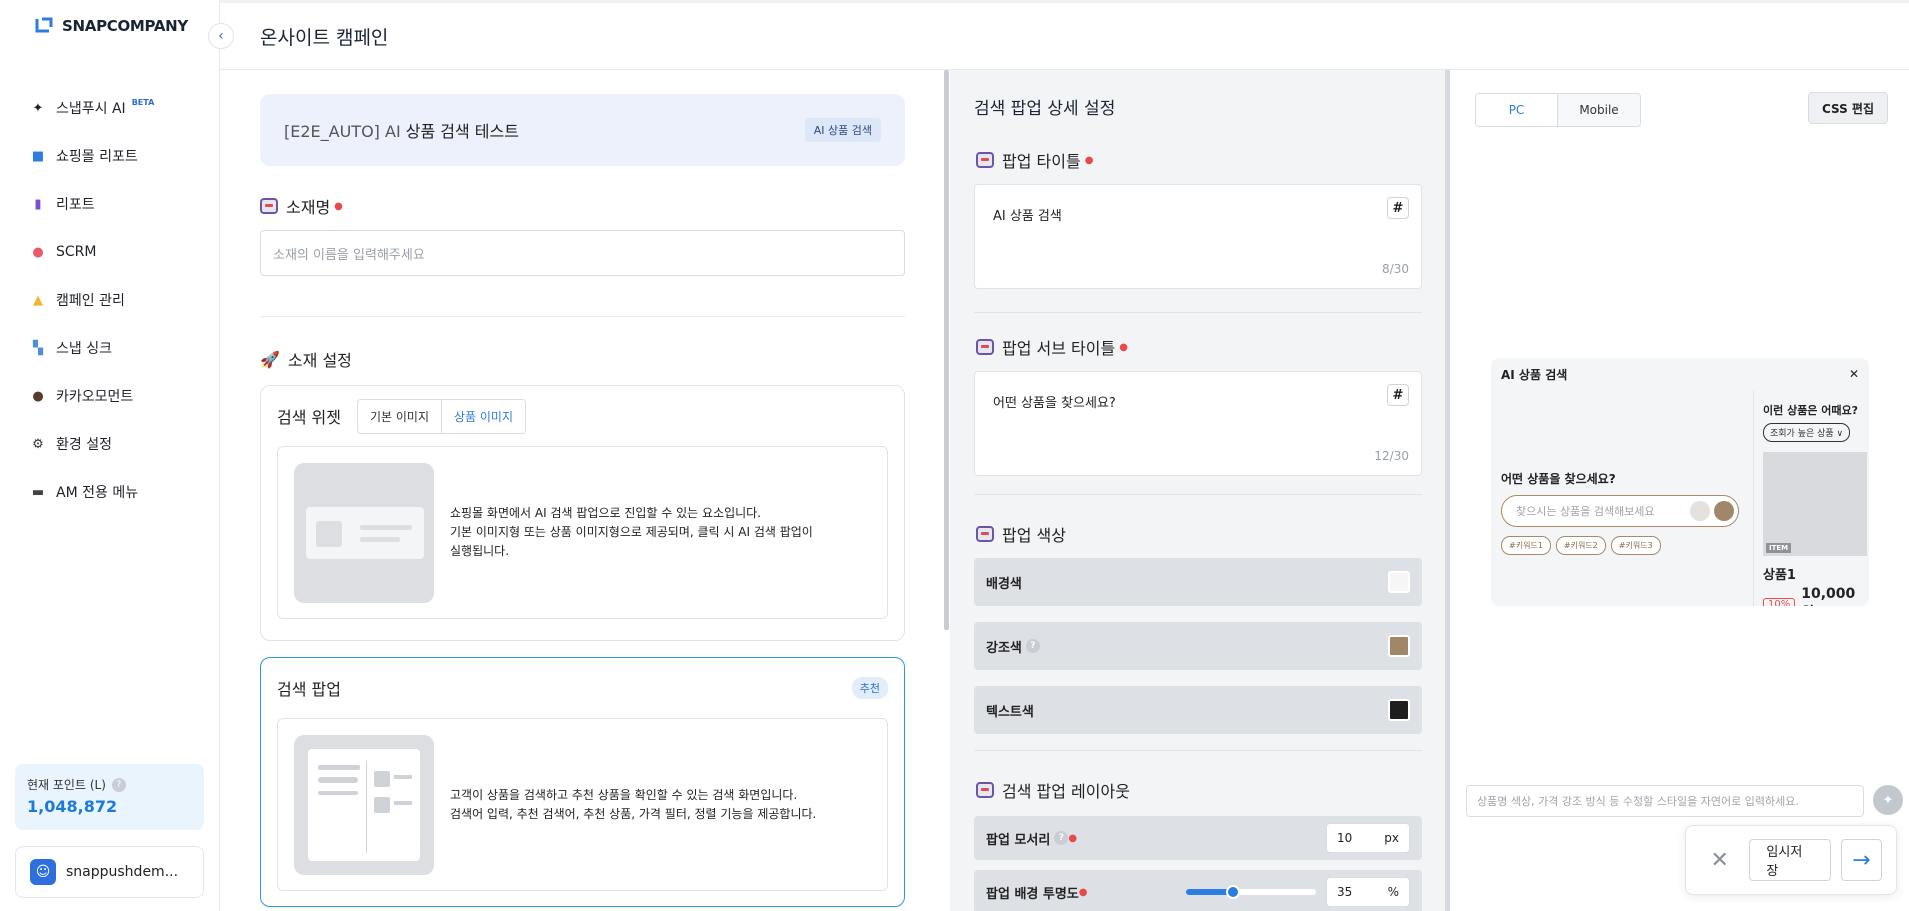 This screenshot has width=1909, height=911. Describe the element at coordinates (842, 130) in the screenshot. I see `campaign-type-tag: AI 상품 검색` at that location.